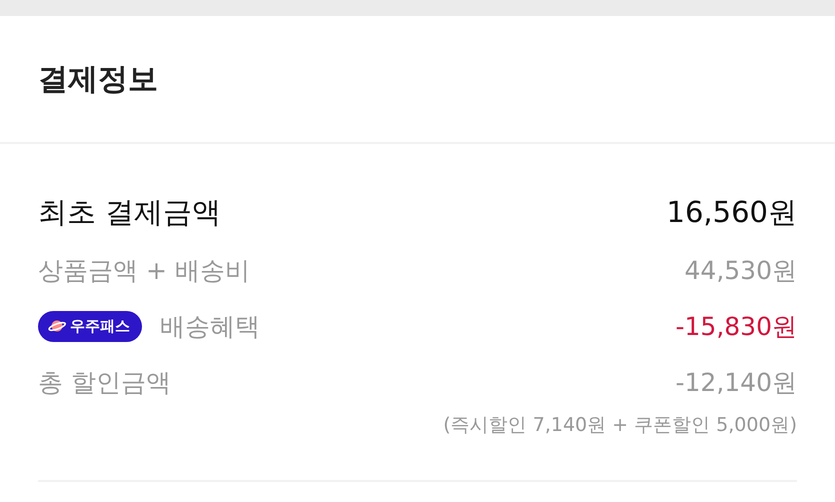 The height and width of the screenshot is (502, 835). I want to click on price-amount: 44,530원, so click(740, 270).